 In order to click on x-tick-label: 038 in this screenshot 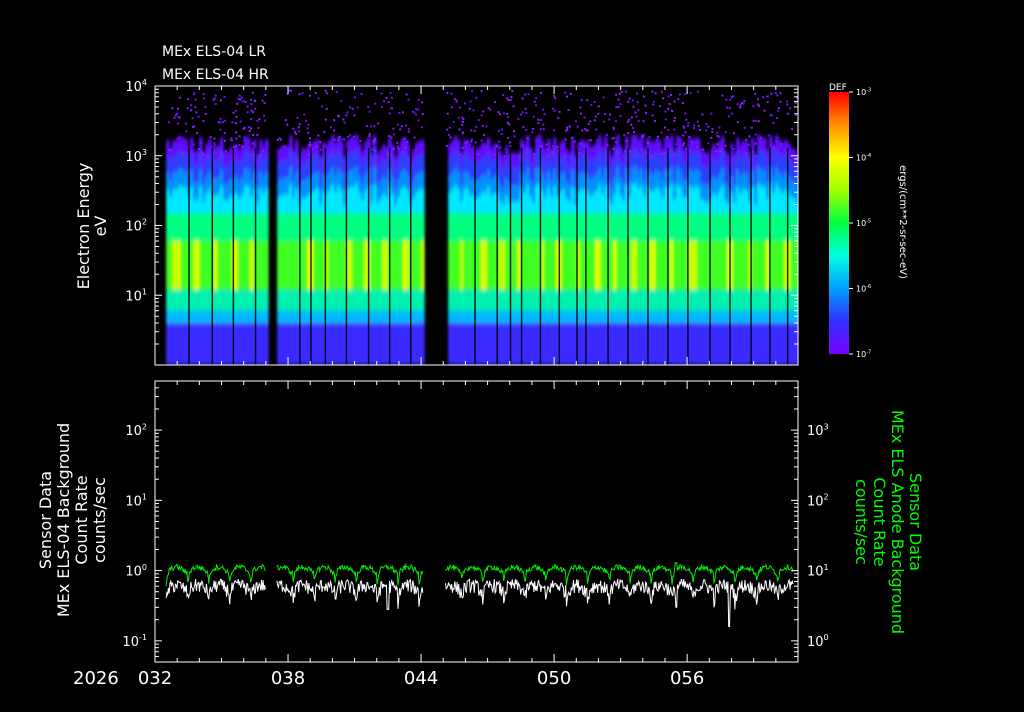, I will do `click(288, 678)`.